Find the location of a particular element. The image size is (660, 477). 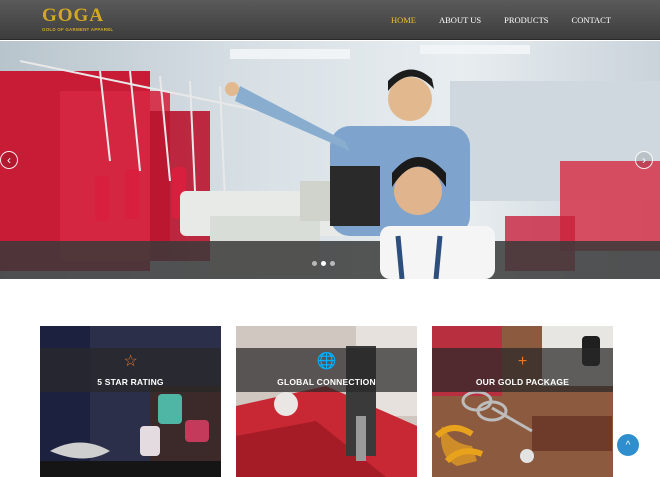

card-title: OUR GOLD PACKAGE is located at coordinates (522, 382).